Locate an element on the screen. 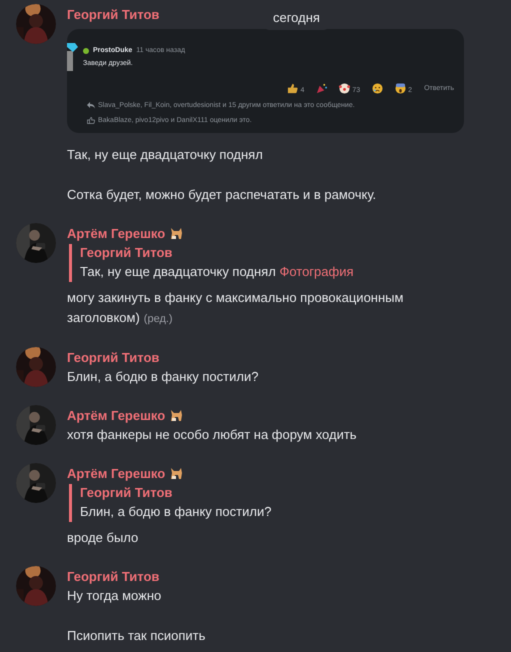  message-text: Сотка будет, можно будет распечатать и в рамочку. is located at coordinates (222, 195).